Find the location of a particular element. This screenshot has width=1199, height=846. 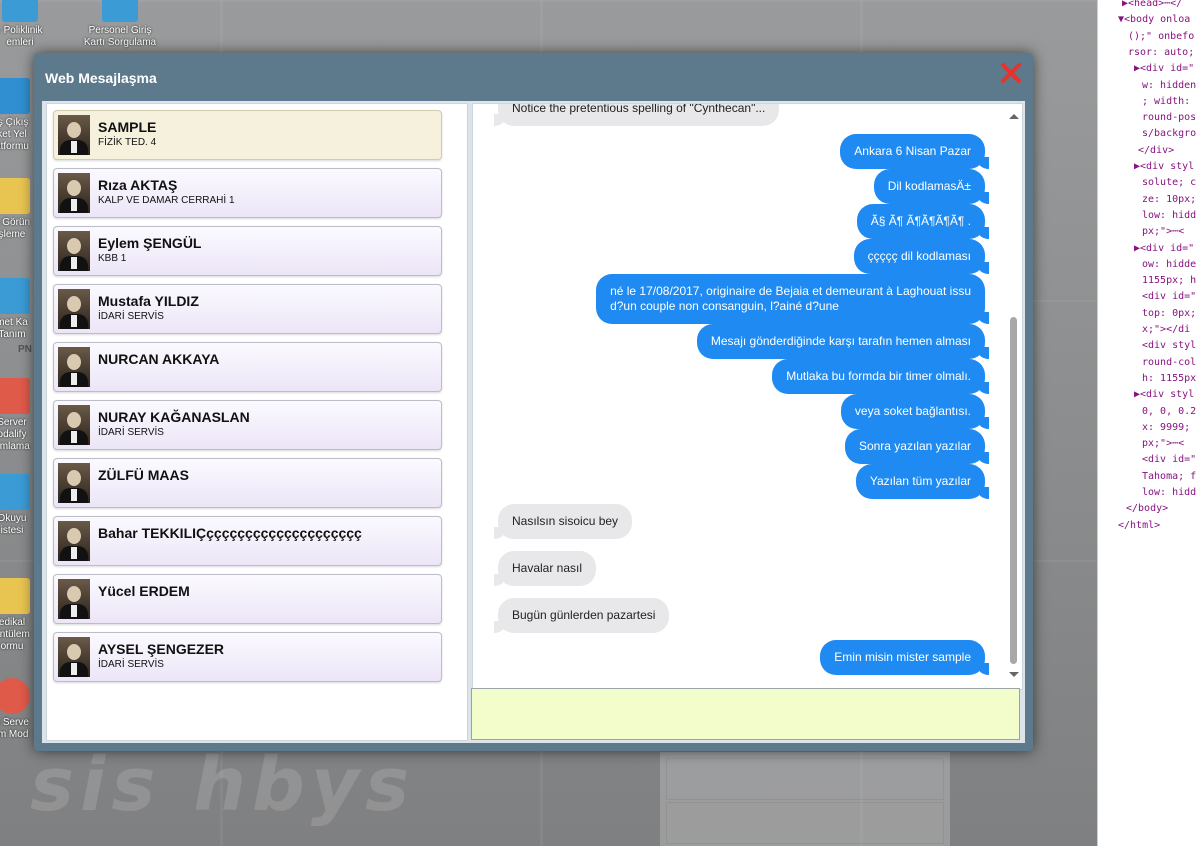

devtools-line: top: 0px; is located at coordinates (1169, 314).